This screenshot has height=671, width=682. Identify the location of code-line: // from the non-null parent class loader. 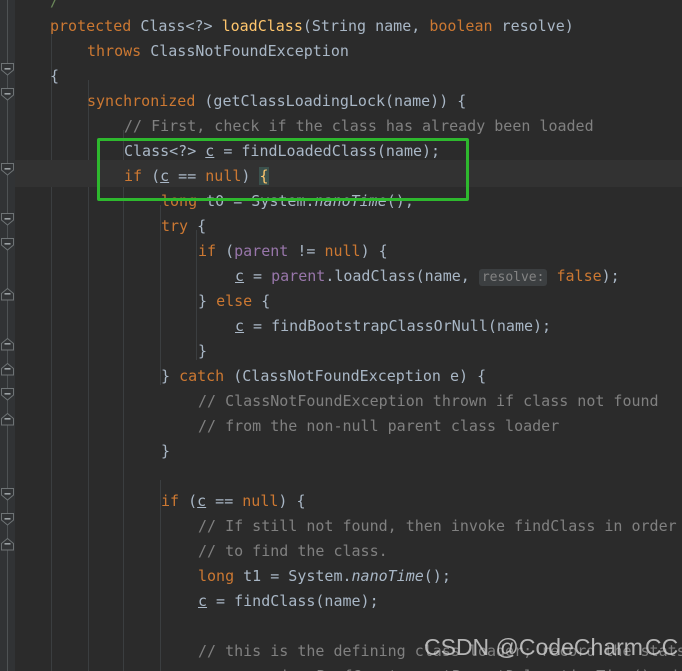
(378, 426).